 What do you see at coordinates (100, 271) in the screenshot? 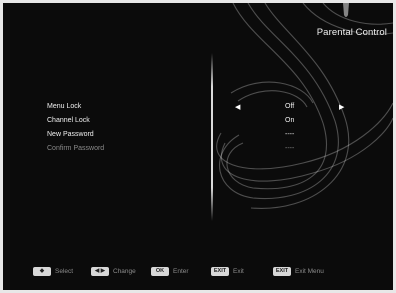
I see `change-key-icon: ◀ ▶` at bounding box center [100, 271].